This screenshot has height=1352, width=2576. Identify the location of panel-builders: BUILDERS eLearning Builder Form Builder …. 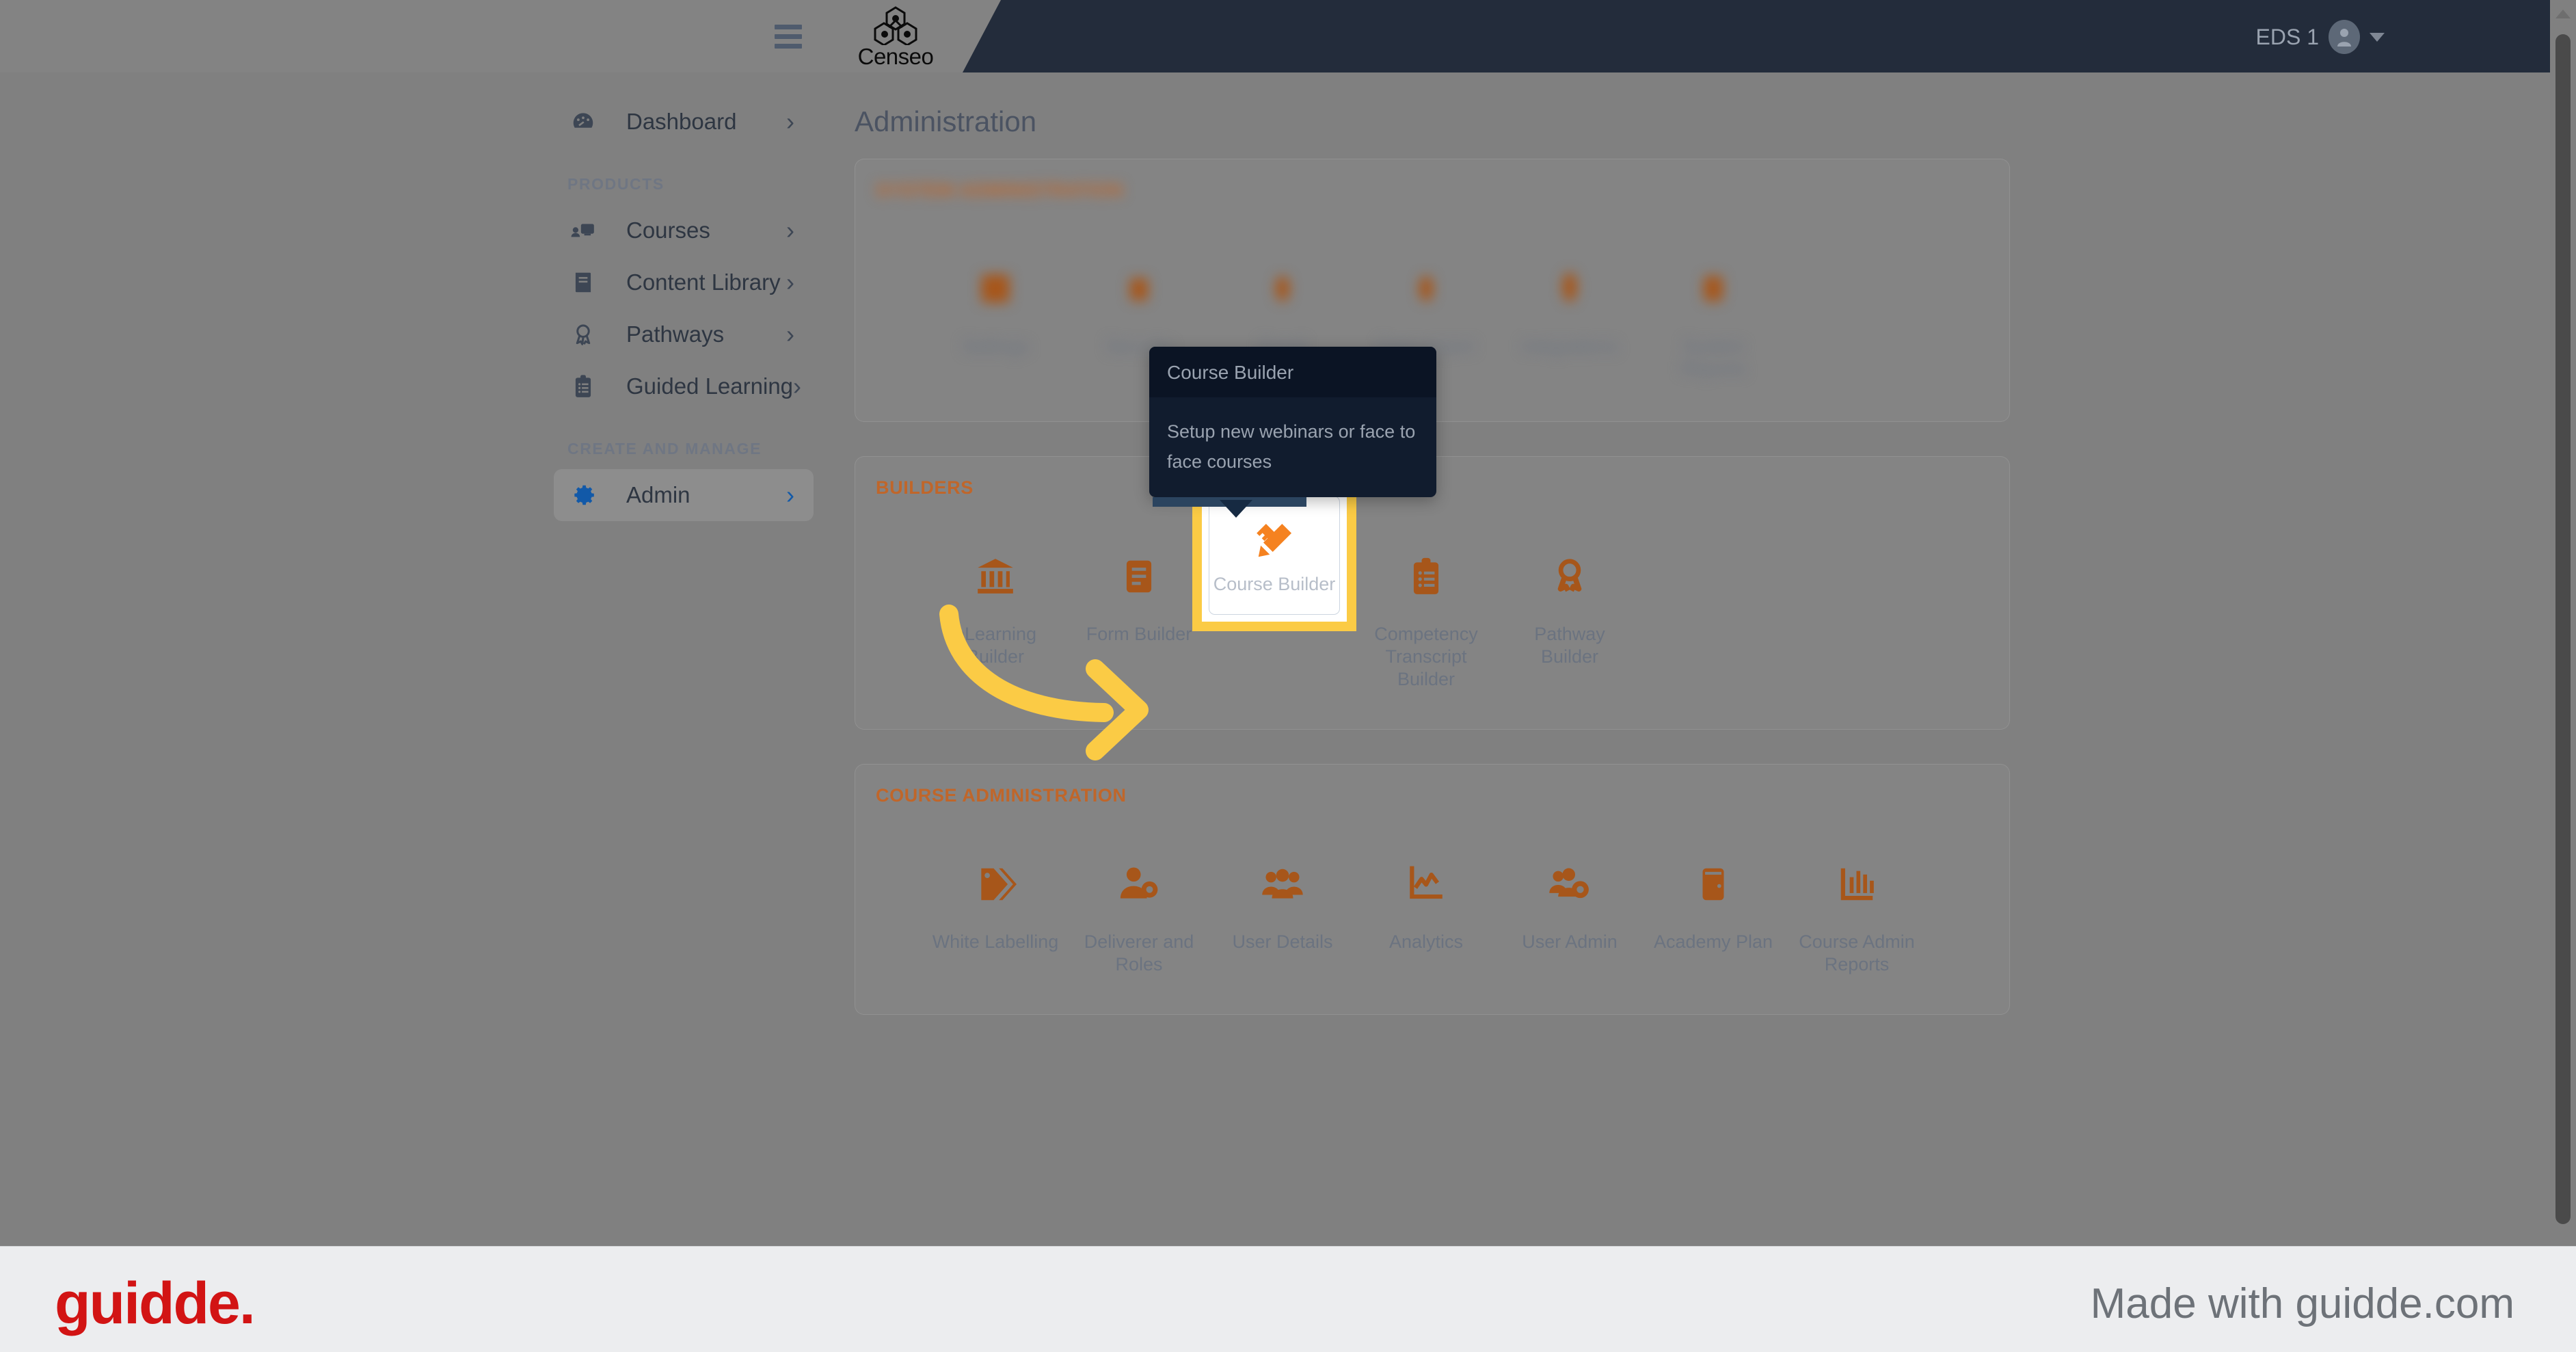
(1432, 538).